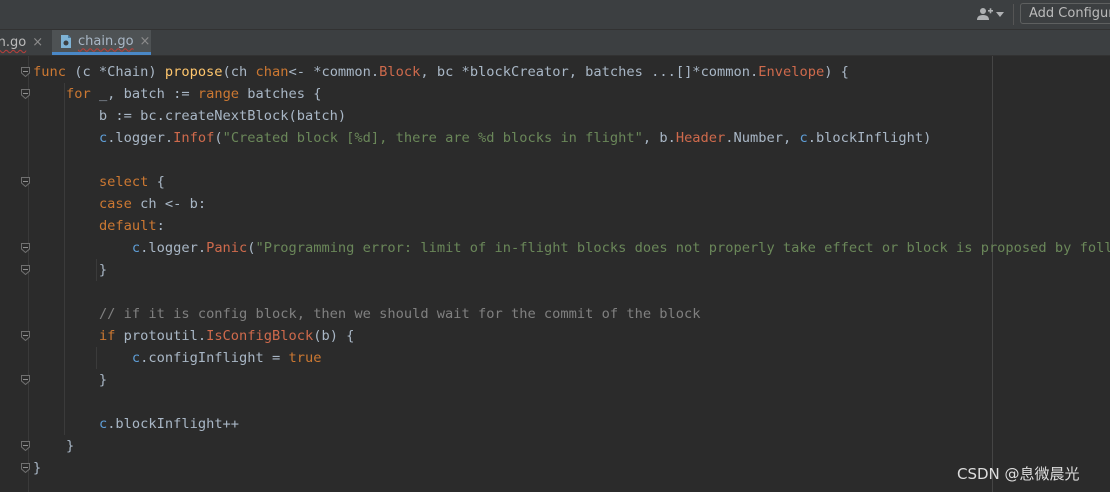 The width and height of the screenshot is (1110, 492). Describe the element at coordinates (128, 72) in the screenshot. I see `code-token: Chain` at that location.